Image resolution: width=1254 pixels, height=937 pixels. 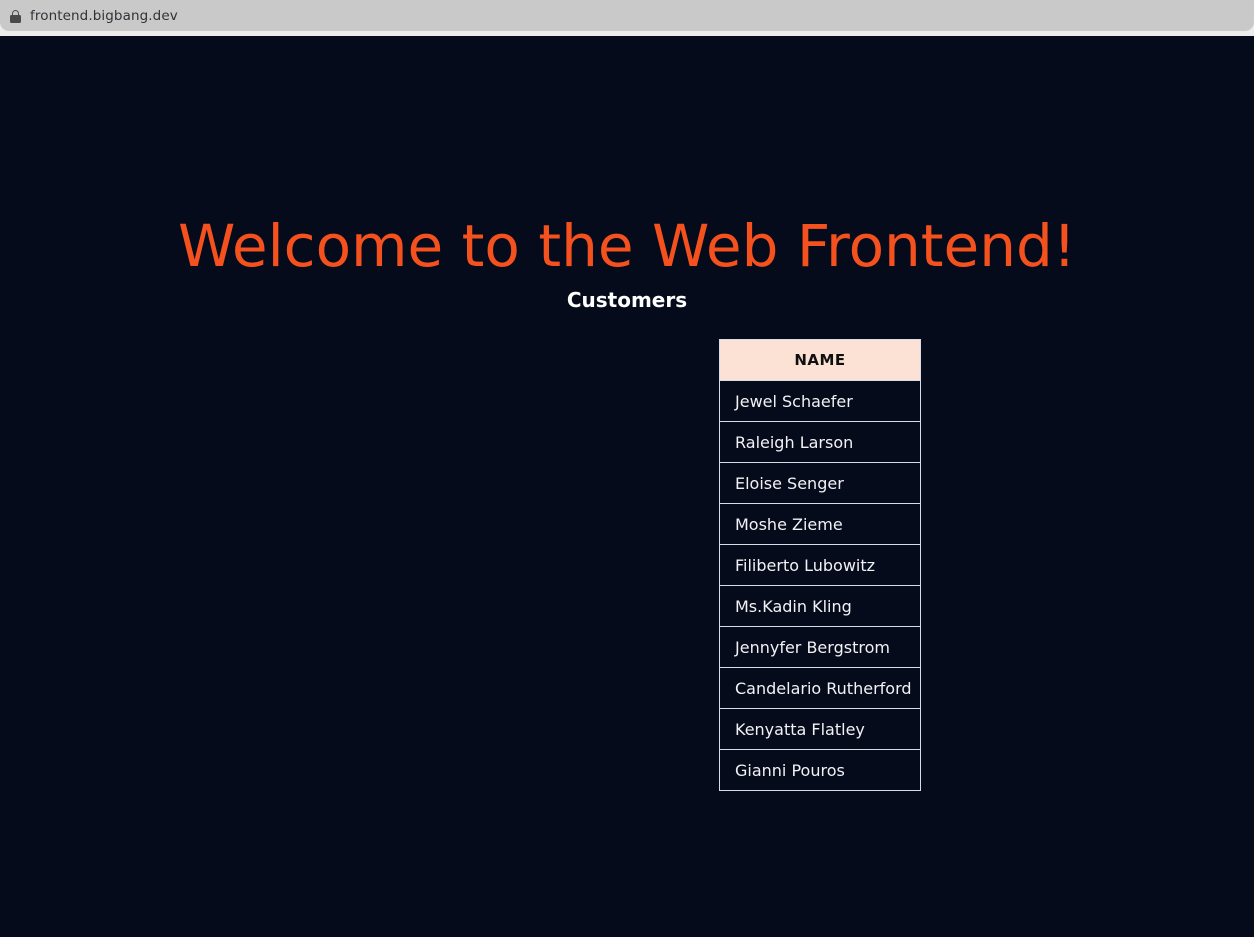 What do you see at coordinates (627, 246) in the screenshot?
I see `page-title: Welcome to the Web Frontend!` at bounding box center [627, 246].